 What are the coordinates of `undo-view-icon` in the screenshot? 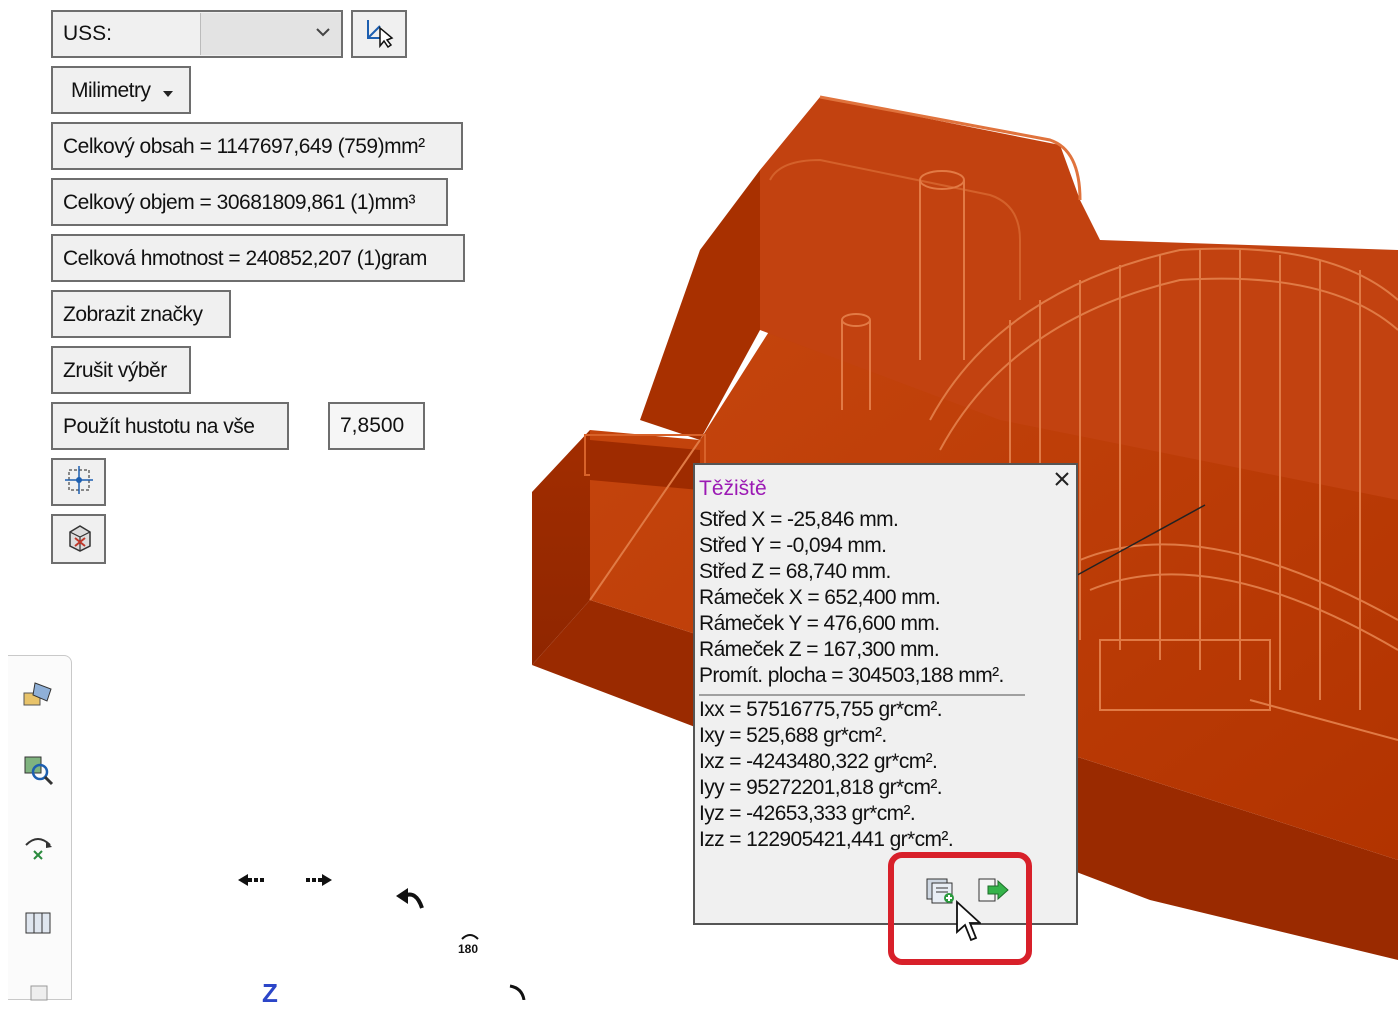 It's located at (411, 901).